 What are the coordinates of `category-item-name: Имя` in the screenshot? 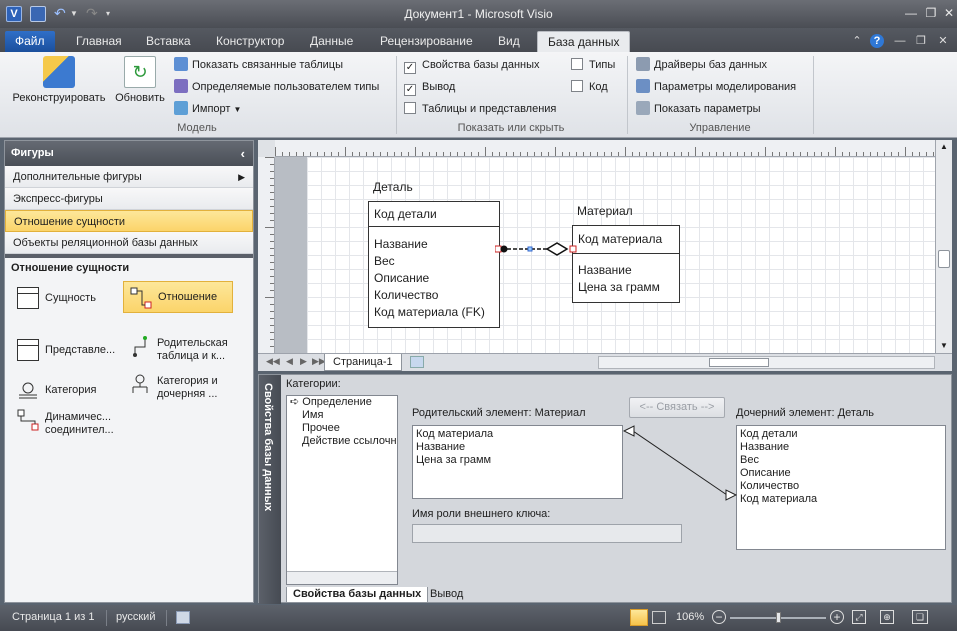 It's located at (342, 415).